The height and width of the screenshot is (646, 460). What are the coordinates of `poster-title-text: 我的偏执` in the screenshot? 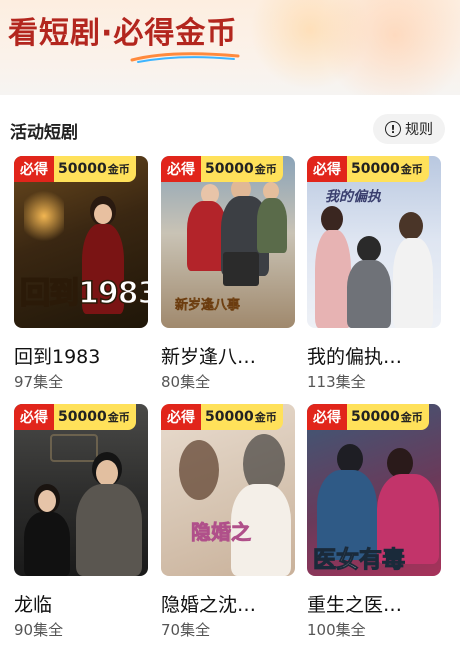 It's located at (353, 197).